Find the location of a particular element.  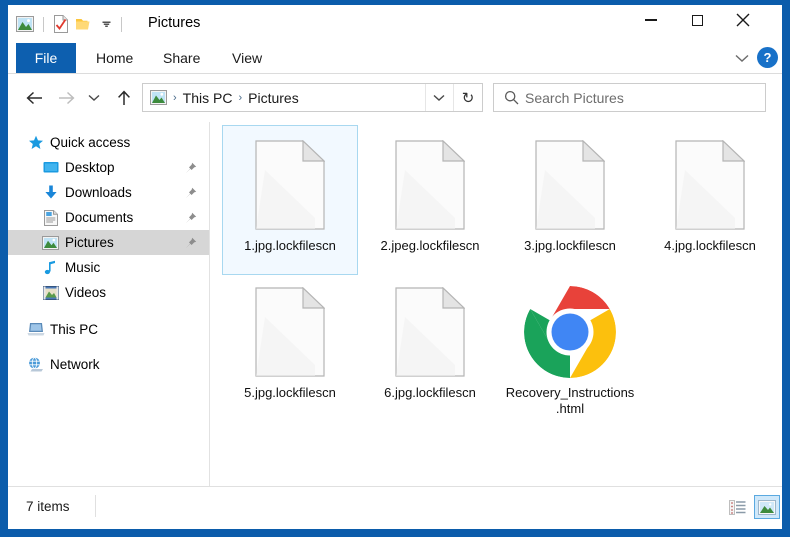

up-button is located at coordinates (124, 98).